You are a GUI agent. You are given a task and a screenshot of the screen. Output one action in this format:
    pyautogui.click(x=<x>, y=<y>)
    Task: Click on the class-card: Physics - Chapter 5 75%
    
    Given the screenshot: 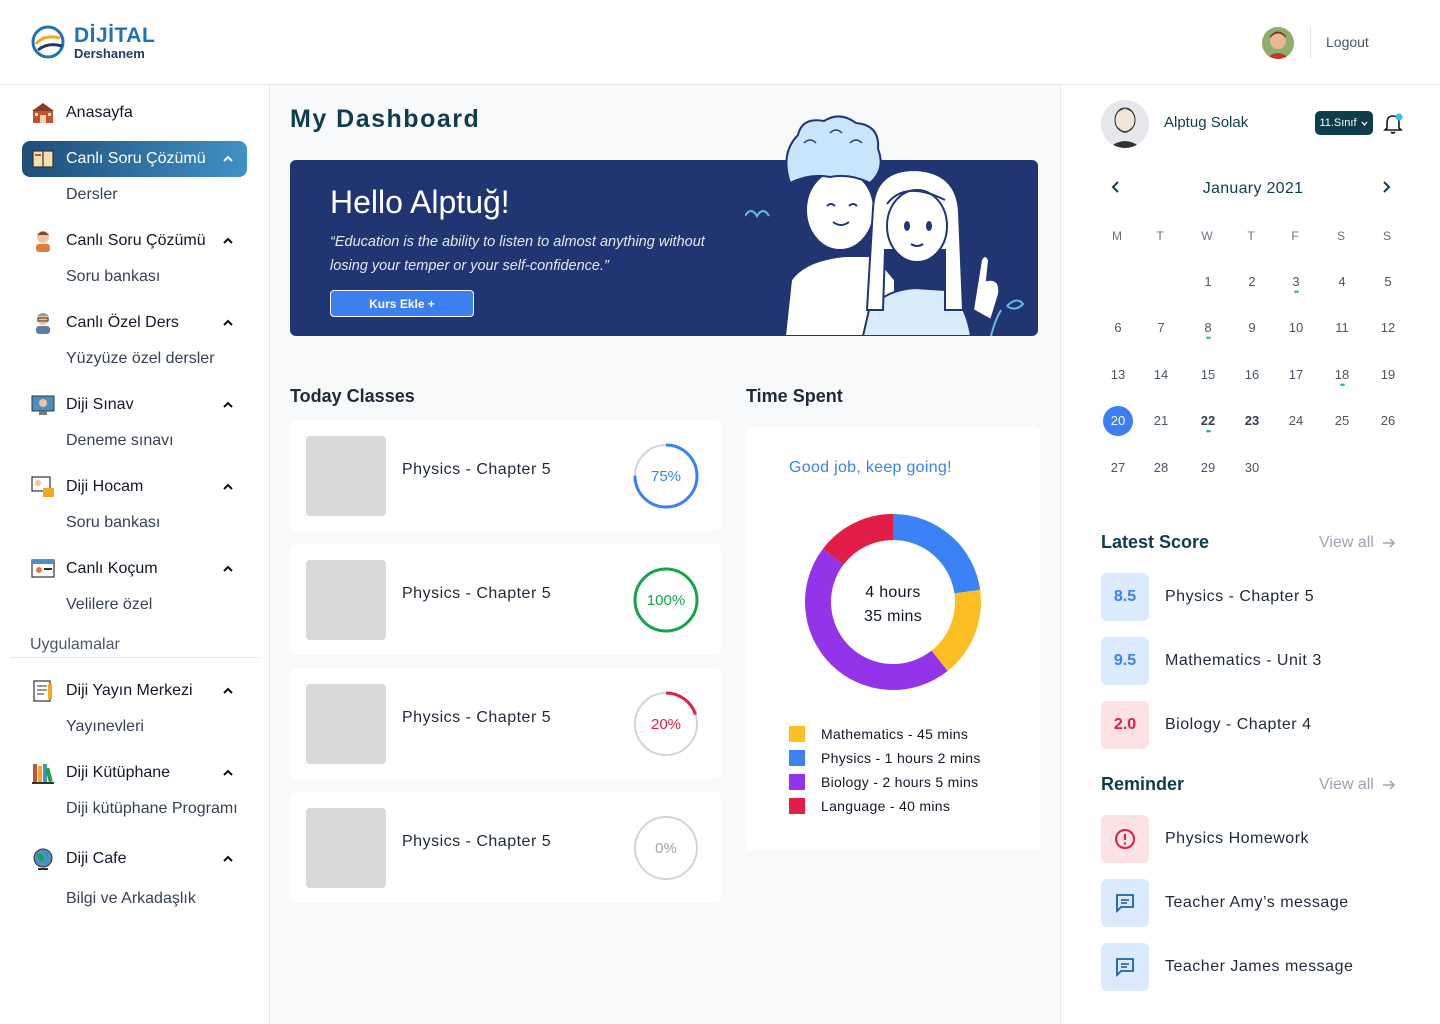 What is the action you would take?
    pyautogui.click(x=505, y=475)
    